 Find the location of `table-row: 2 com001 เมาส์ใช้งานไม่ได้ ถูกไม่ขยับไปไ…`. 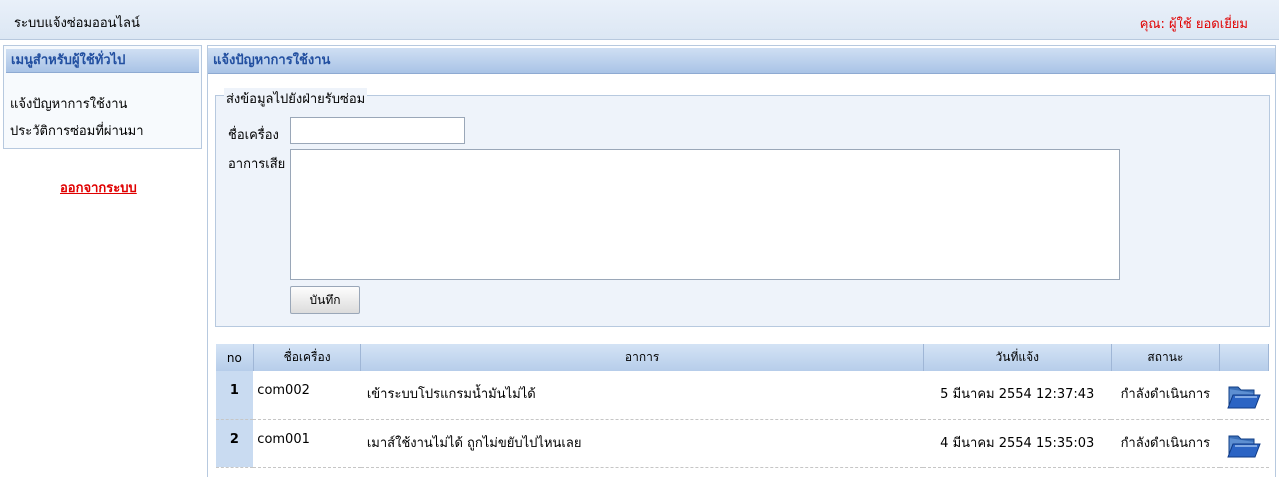

table-row: 2 com001 เมาส์ใช้งานไม่ได้ ถูกไม่ขยับไปไ… is located at coordinates (742, 443).